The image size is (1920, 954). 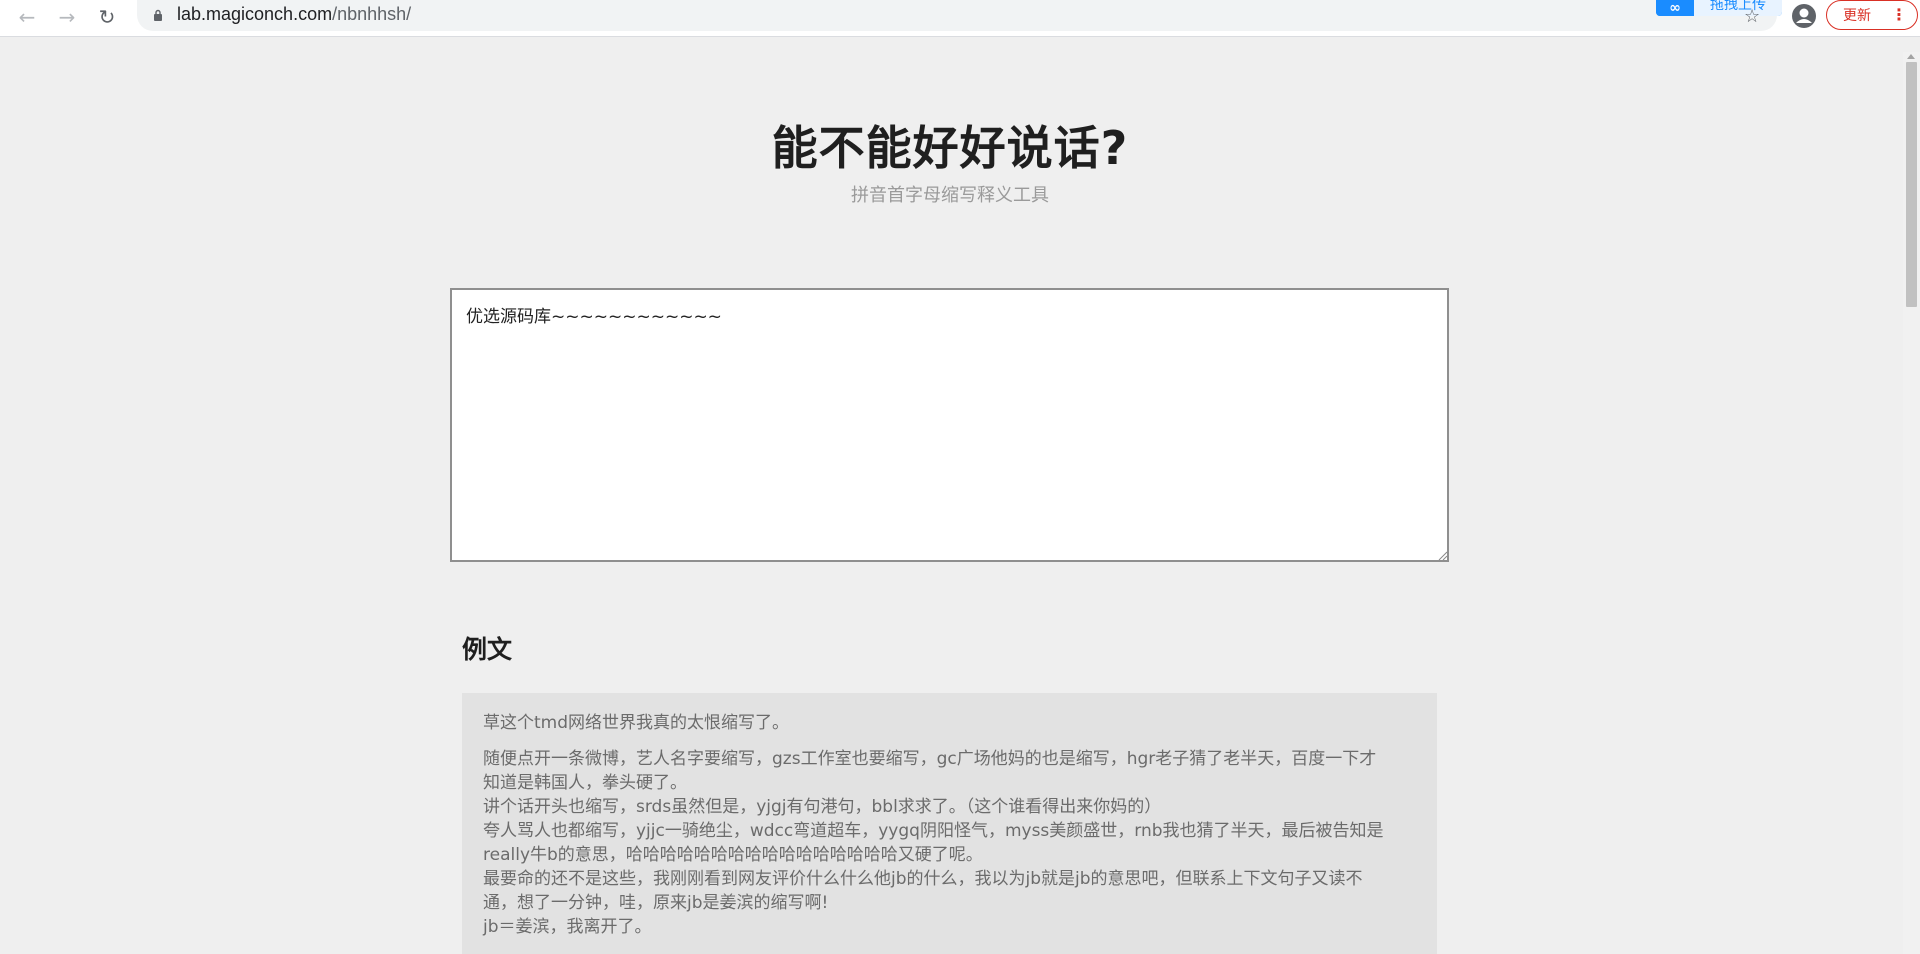 What do you see at coordinates (1738, 8) in the screenshot?
I see `extension-label: 拖拽上传` at bounding box center [1738, 8].